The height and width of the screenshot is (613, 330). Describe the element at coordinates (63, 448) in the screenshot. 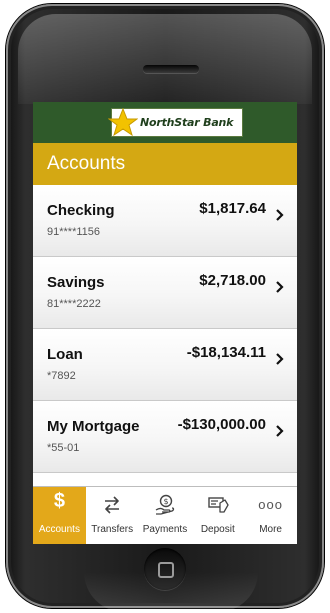

I see `account-number: *55-01` at that location.